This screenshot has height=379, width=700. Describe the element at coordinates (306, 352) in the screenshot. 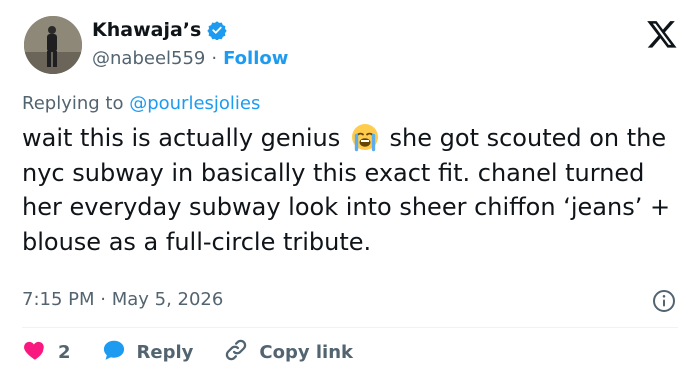

I see `copy-link-label: Copy link` at that location.